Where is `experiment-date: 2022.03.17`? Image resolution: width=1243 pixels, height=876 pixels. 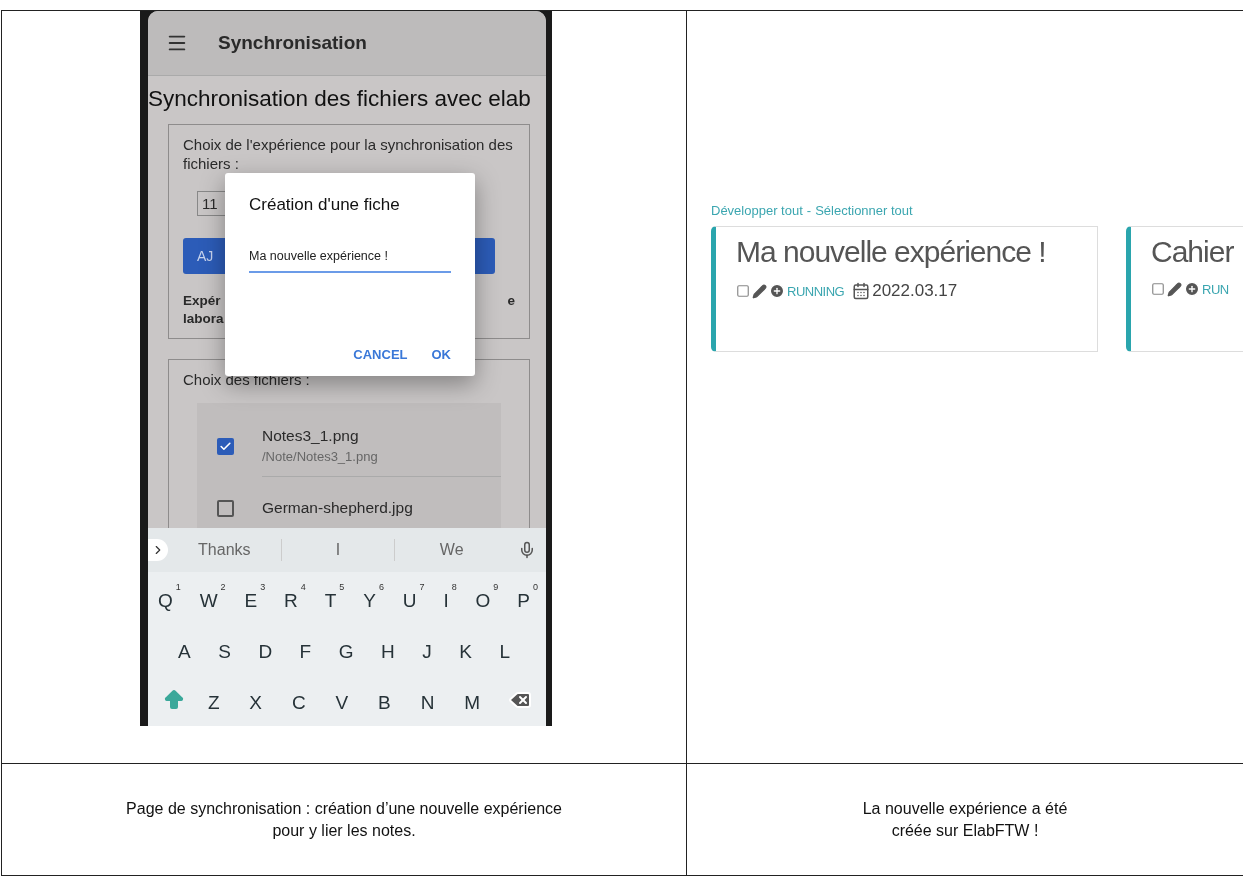 experiment-date: 2022.03.17 is located at coordinates (915, 291).